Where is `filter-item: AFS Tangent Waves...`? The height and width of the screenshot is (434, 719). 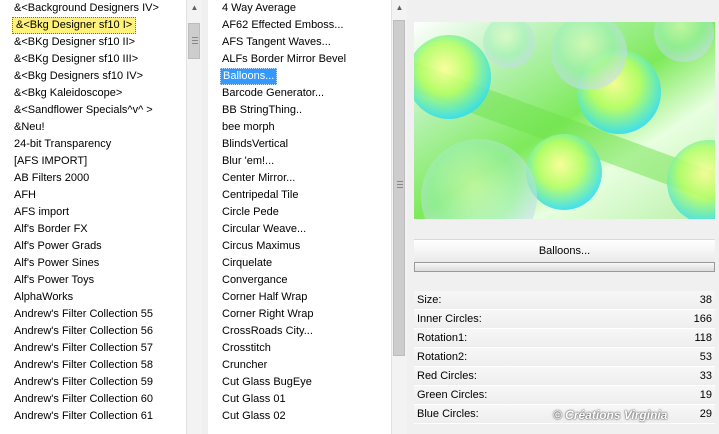
filter-item: AFS Tangent Waves... is located at coordinates (278, 42).